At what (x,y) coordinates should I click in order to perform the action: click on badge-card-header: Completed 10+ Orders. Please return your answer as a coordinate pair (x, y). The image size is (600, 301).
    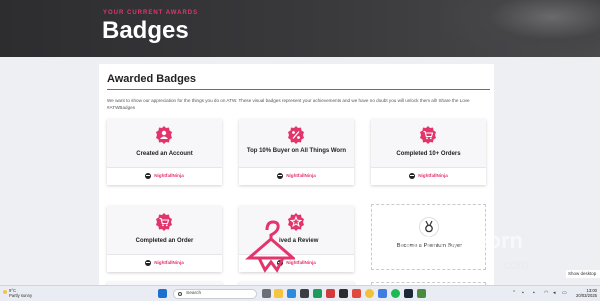
    Looking at the image, I should click on (428, 143).